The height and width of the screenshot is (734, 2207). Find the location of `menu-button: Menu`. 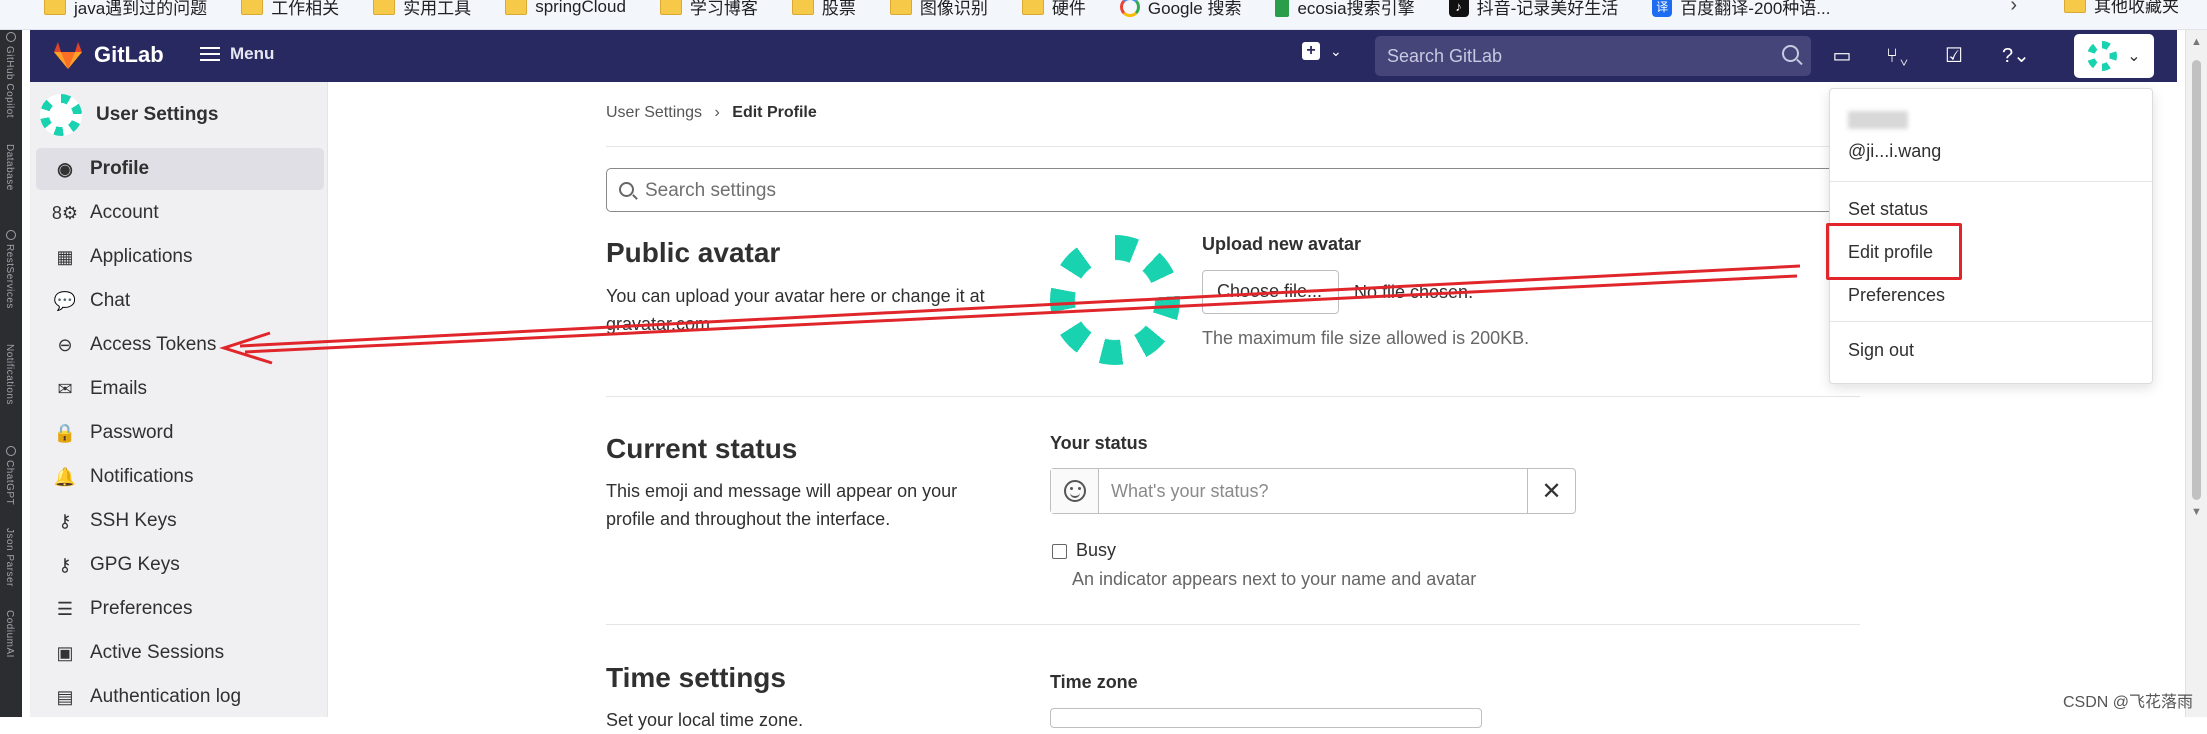

menu-button: Menu is located at coordinates (237, 54).